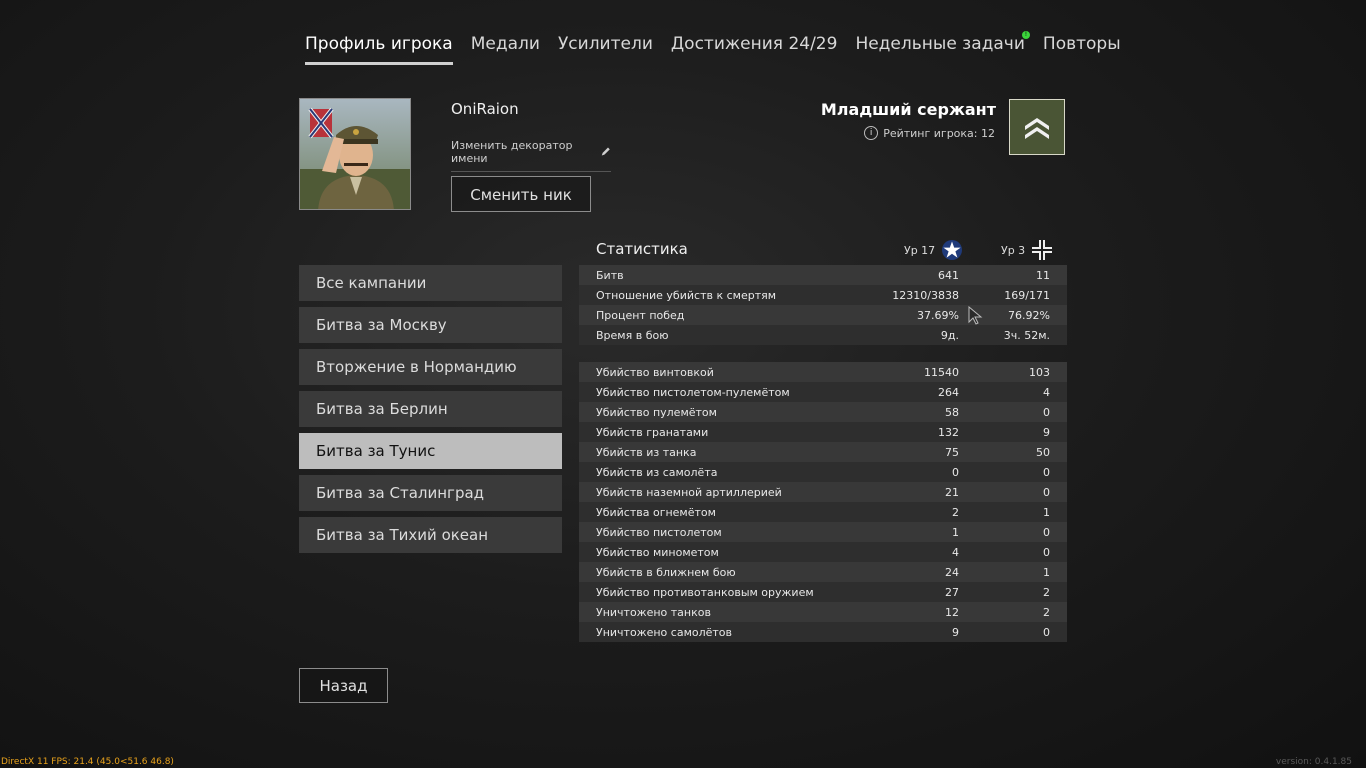  I want to click on stat-value-allies: 21, so click(952, 492).